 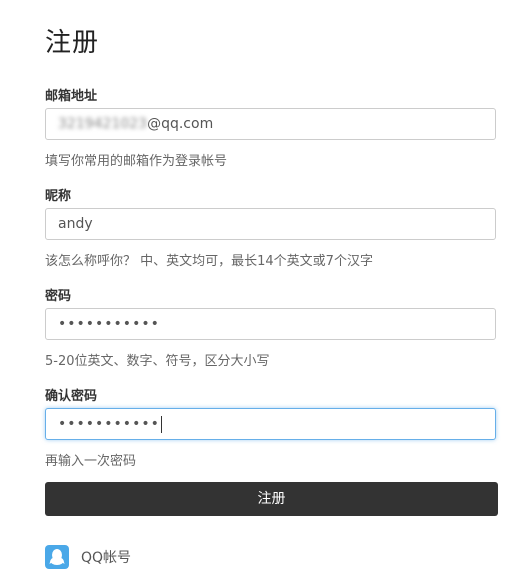 I want to click on confirm-password-value: •••••••••••, so click(x=109, y=424).